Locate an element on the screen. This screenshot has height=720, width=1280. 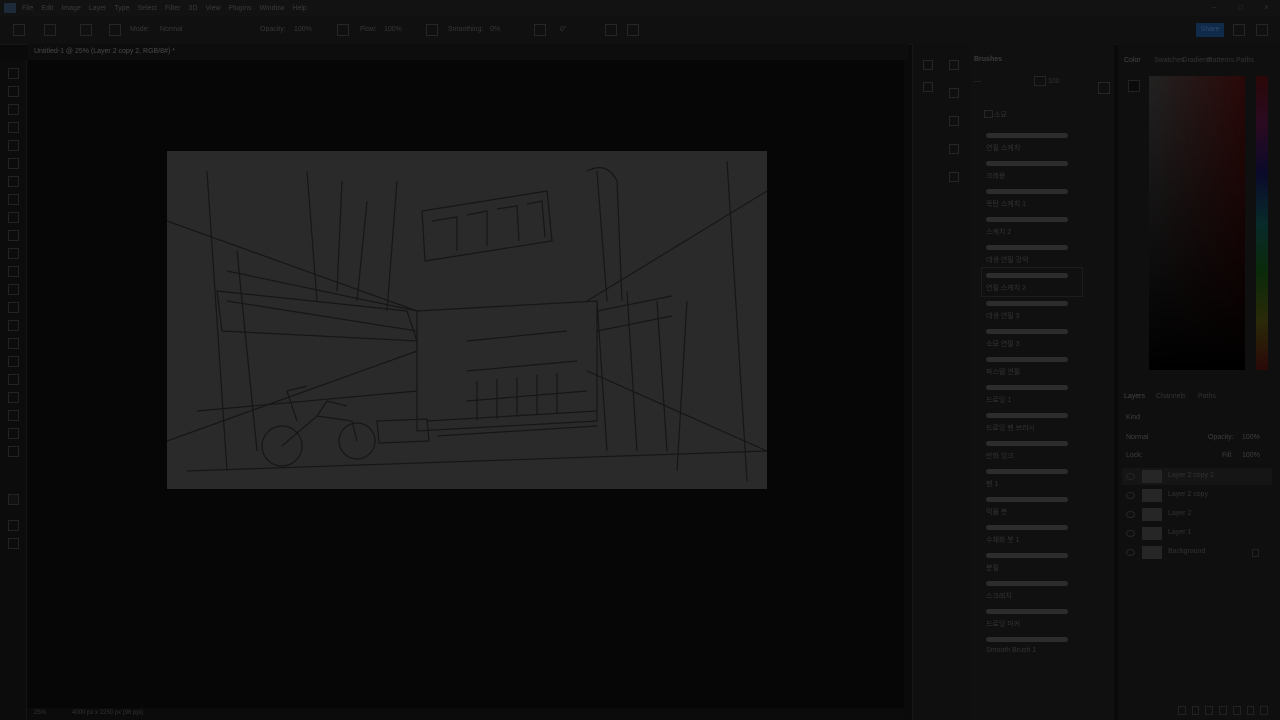
tab-swatches: Swatches is located at coordinates (1169, 60).